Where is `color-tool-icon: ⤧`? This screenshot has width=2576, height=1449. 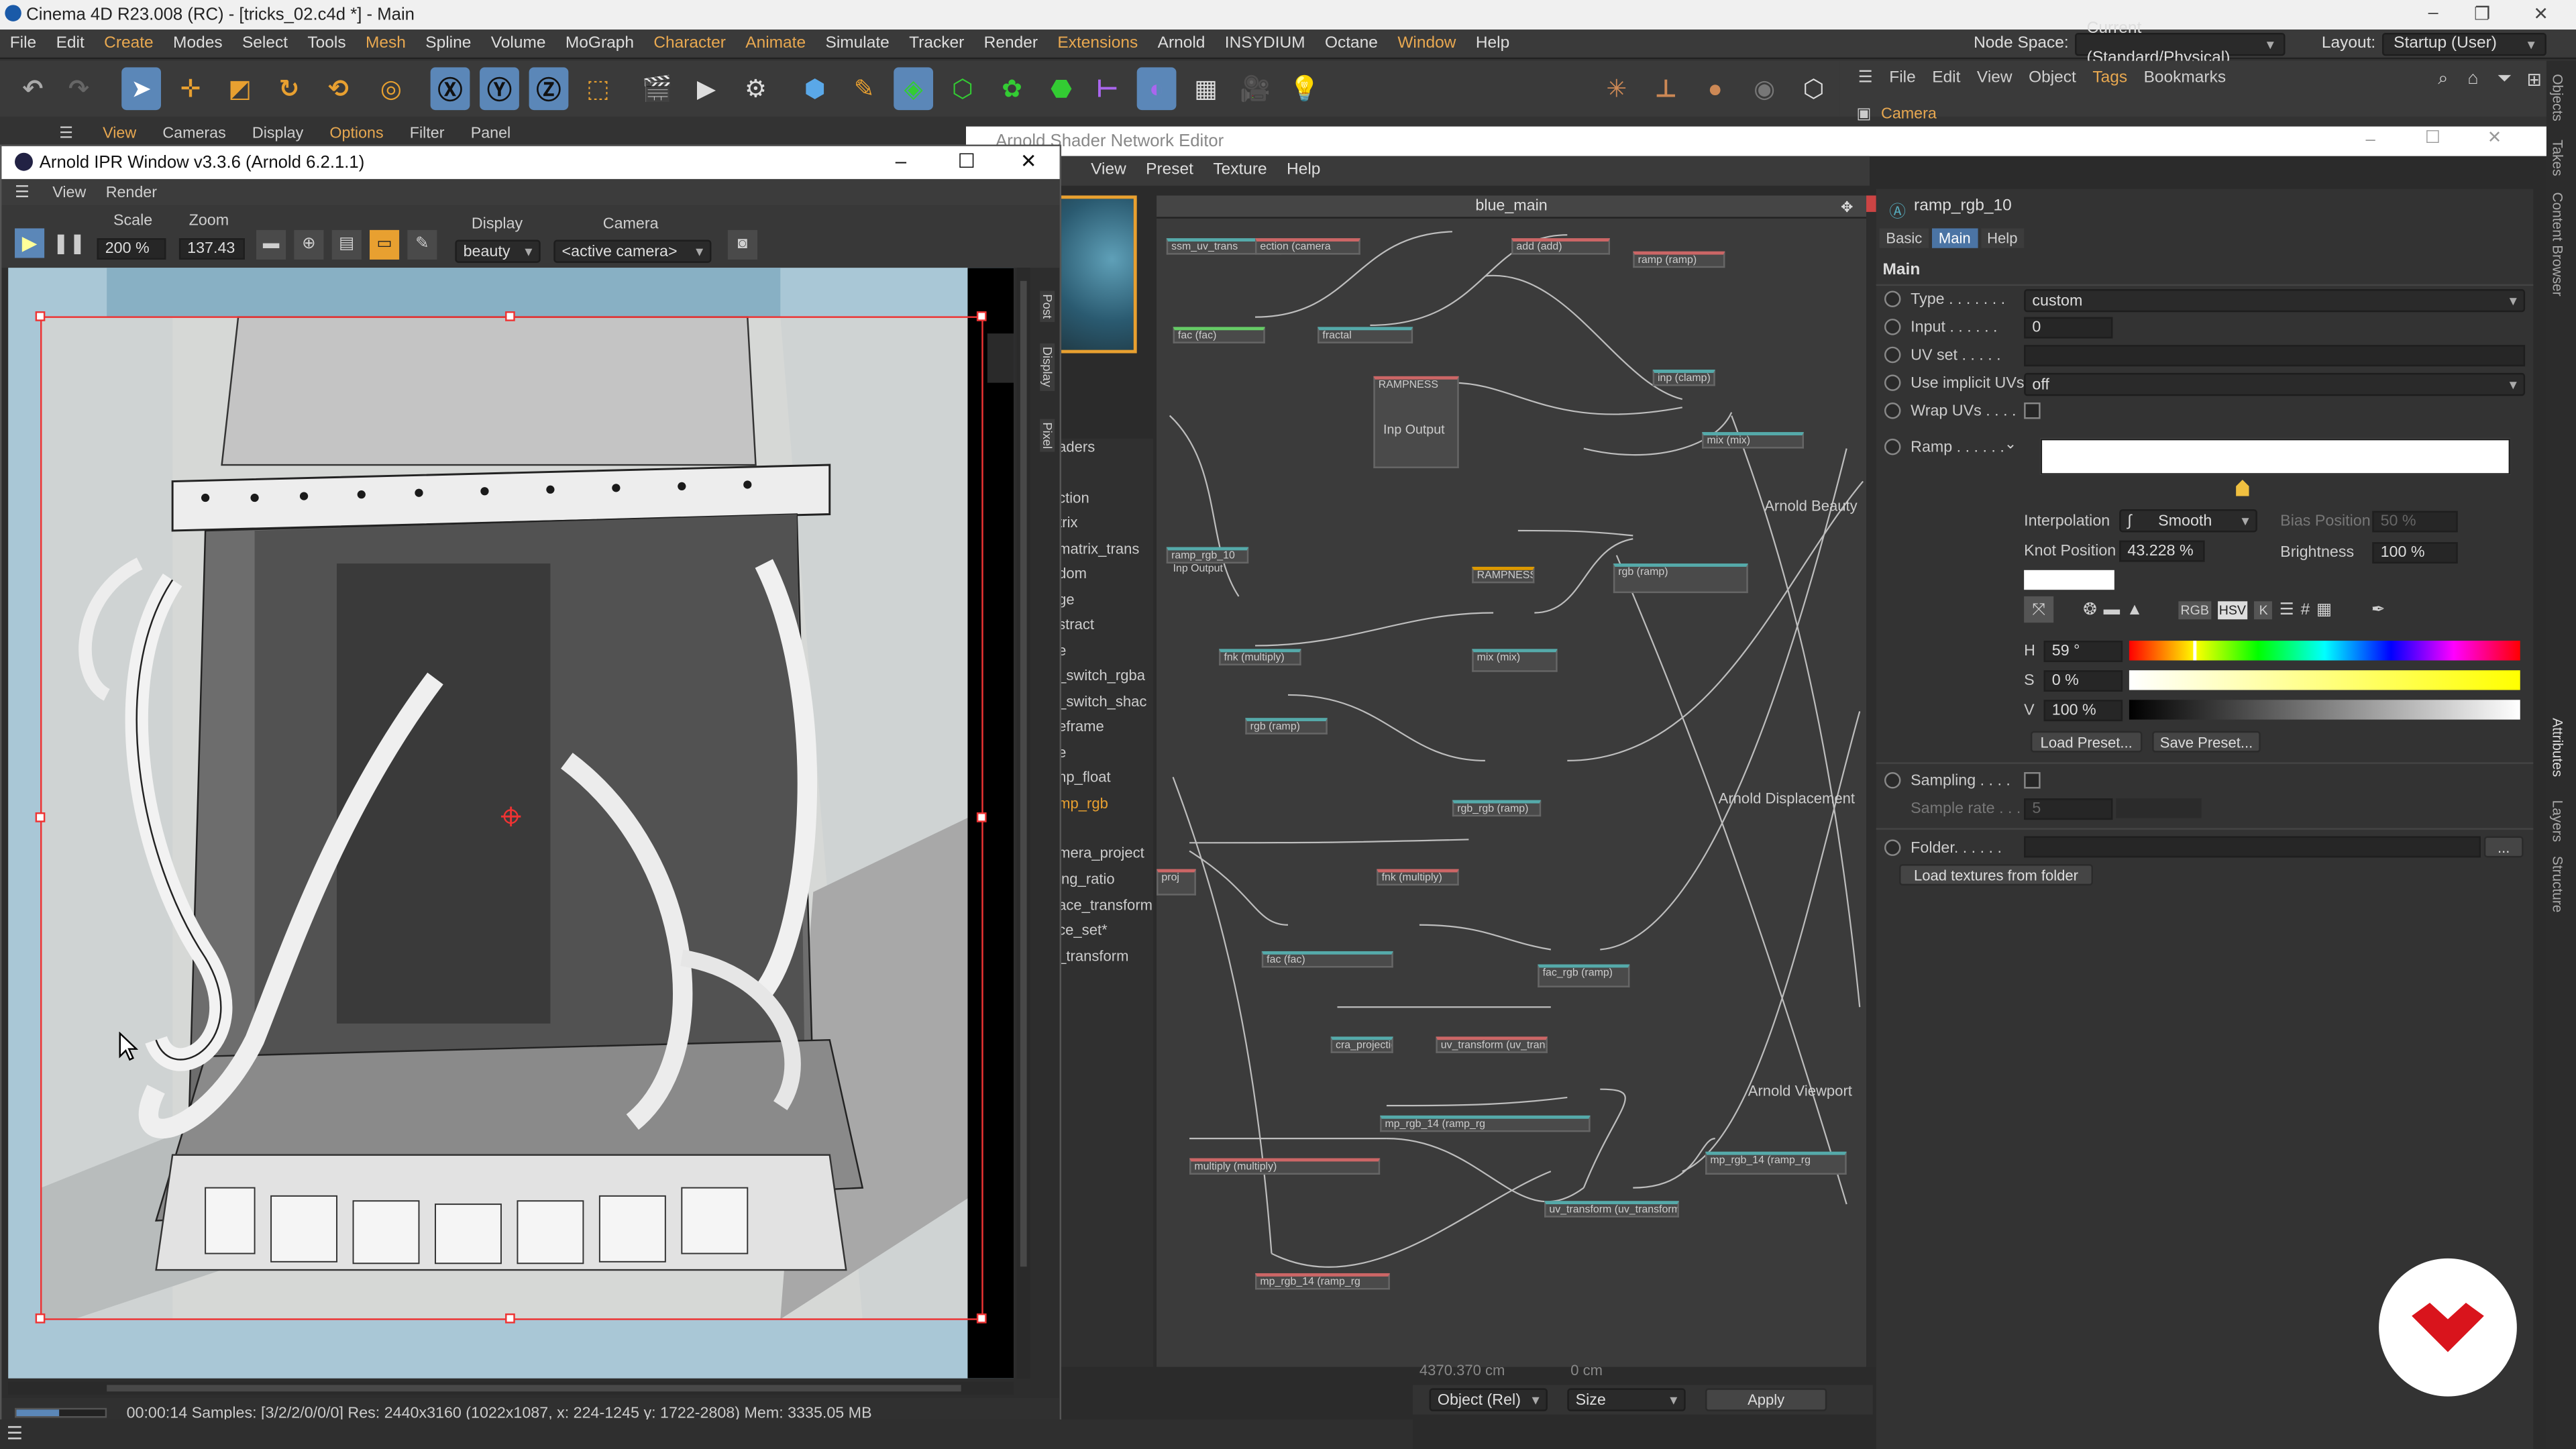 color-tool-icon: ⤧ is located at coordinates (2039, 609).